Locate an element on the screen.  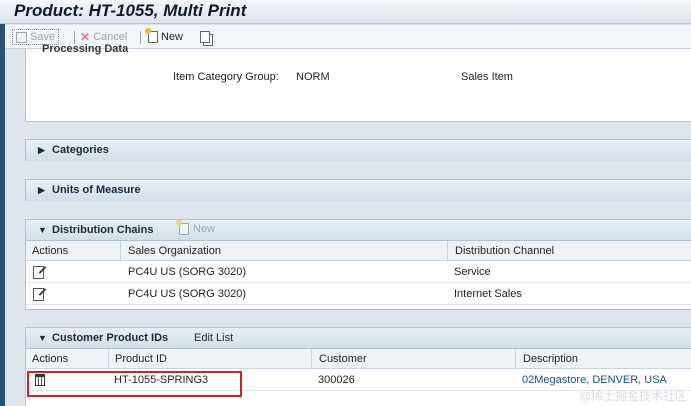
title-bar: Product: HT-1055, Multi Print is located at coordinates (345, 12).